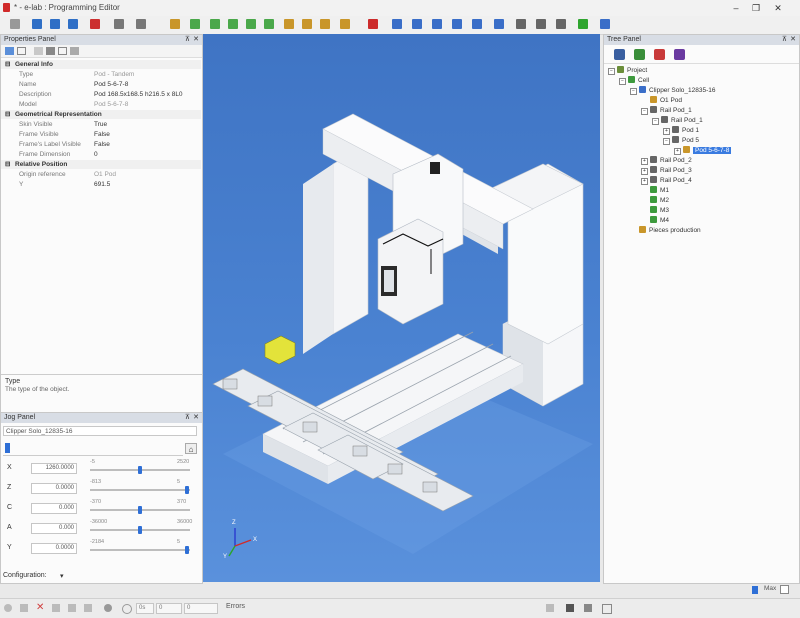 The image size is (800, 618). I want to click on tree-node: + Rail Pod_2, so click(666, 160).